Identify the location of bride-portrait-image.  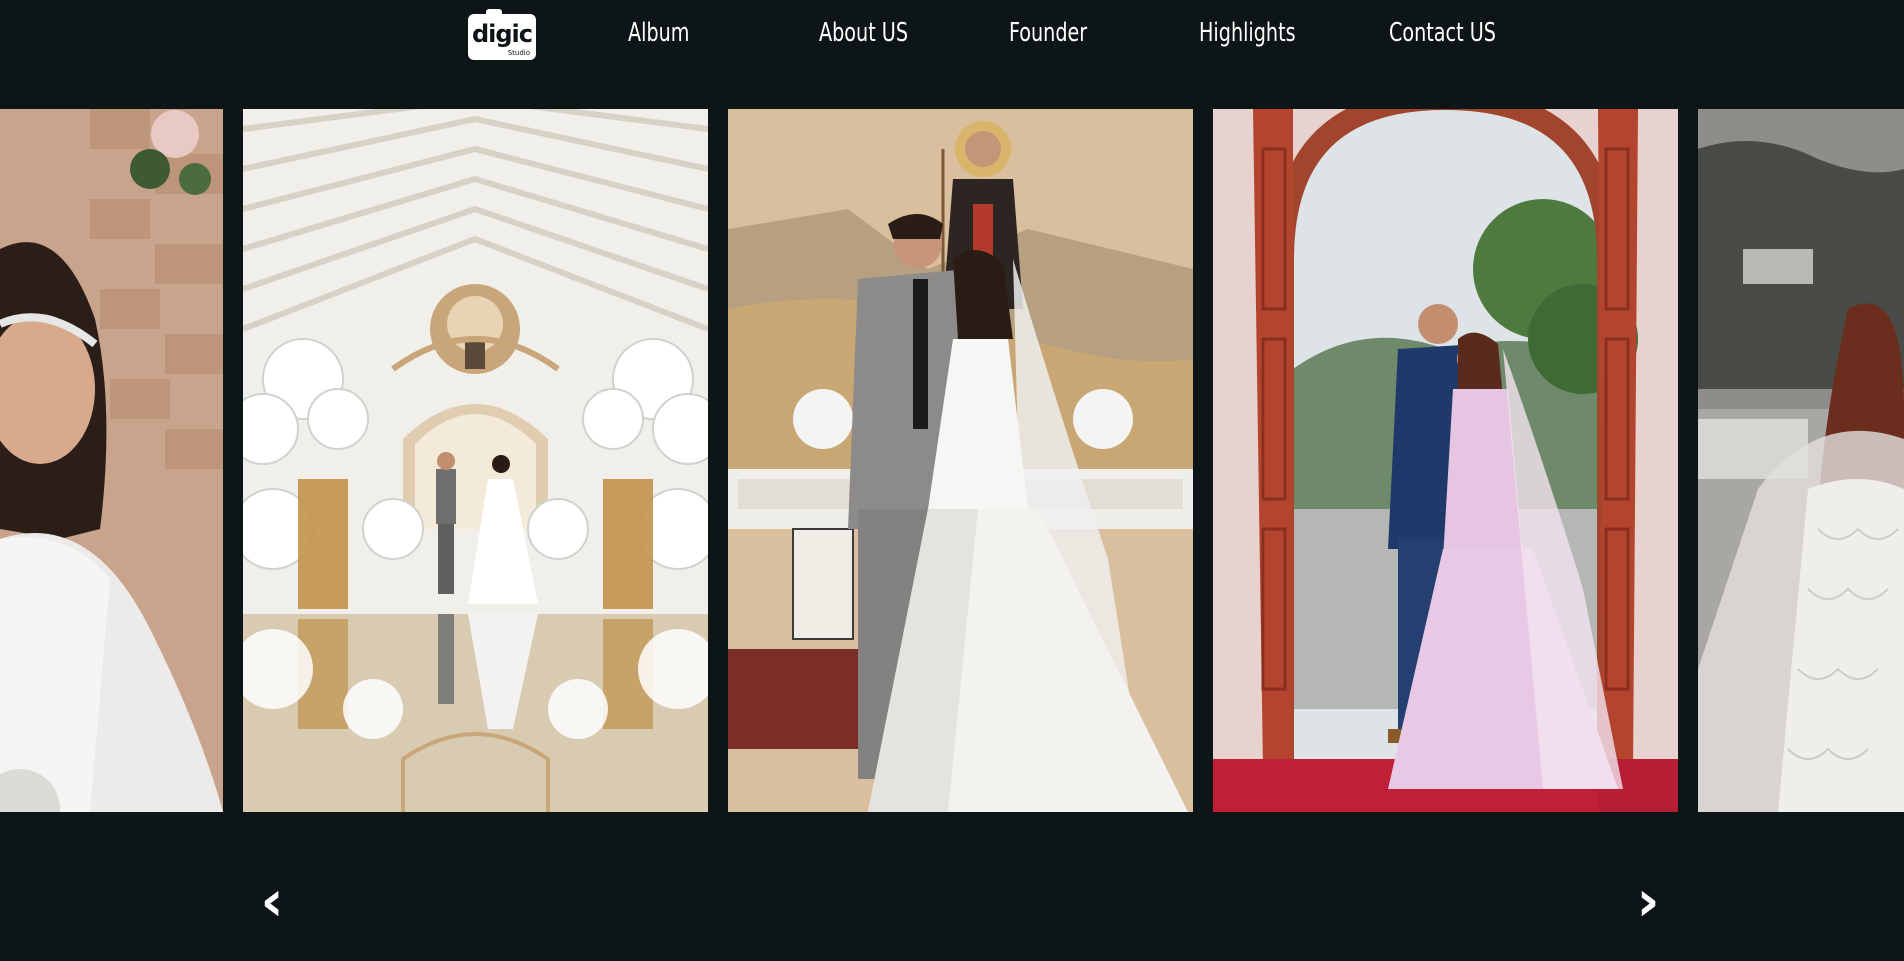
(111, 460).